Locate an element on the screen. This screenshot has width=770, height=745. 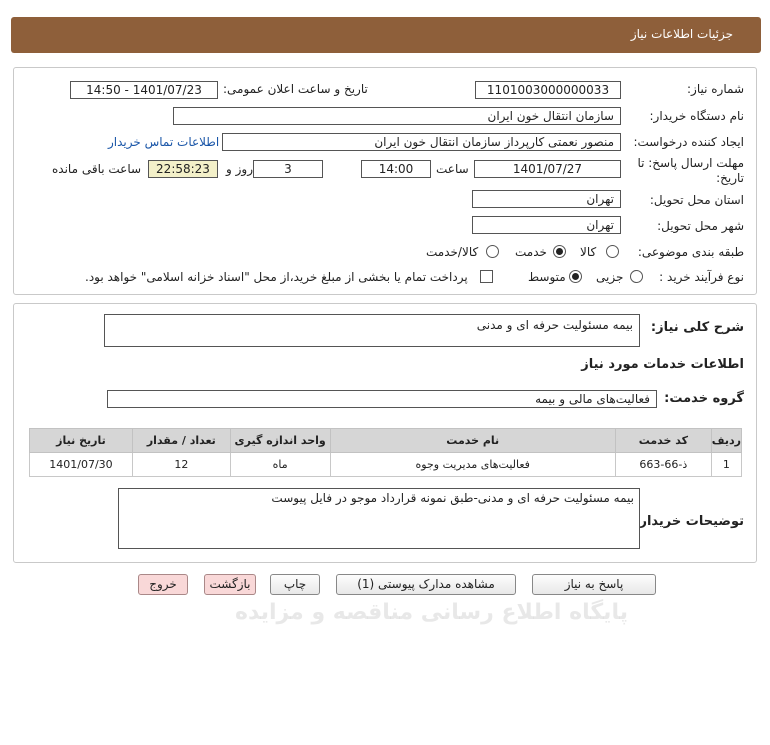
category-option-goods: کالا is located at coordinates (588, 252).